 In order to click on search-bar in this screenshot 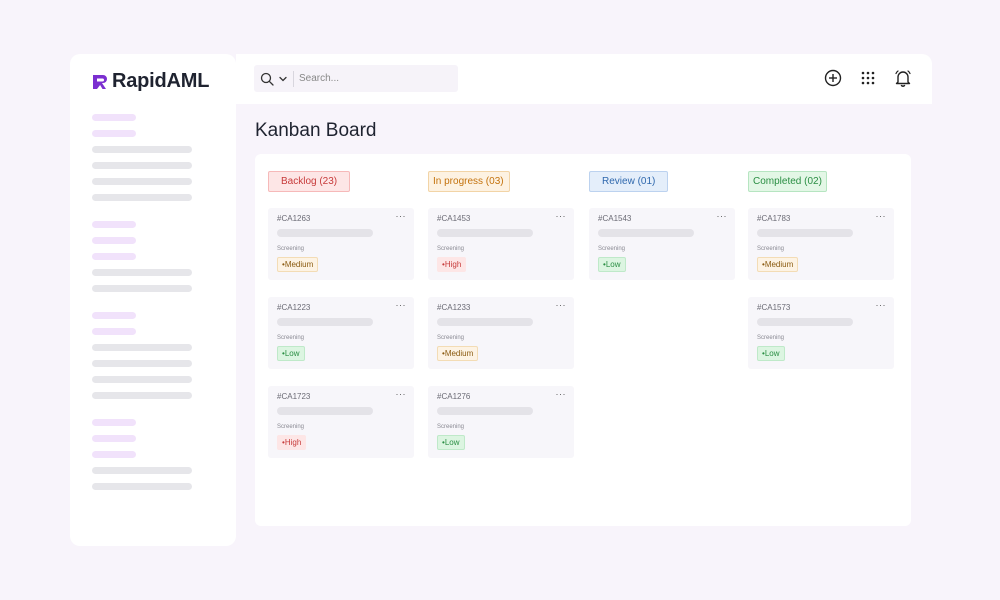, I will do `click(356, 78)`.